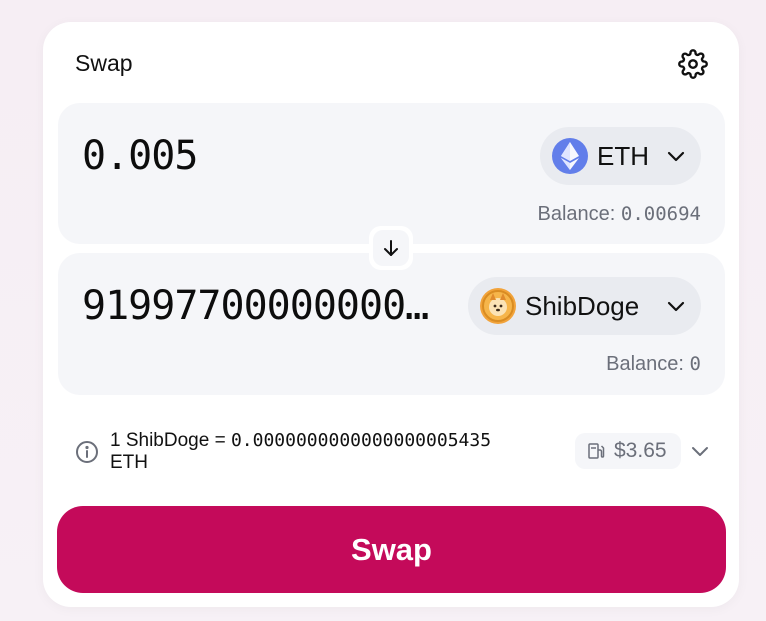 The height and width of the screenshot is (621, 766). I want to click on sell-balance-value: 0.00694, so click(660, 214).